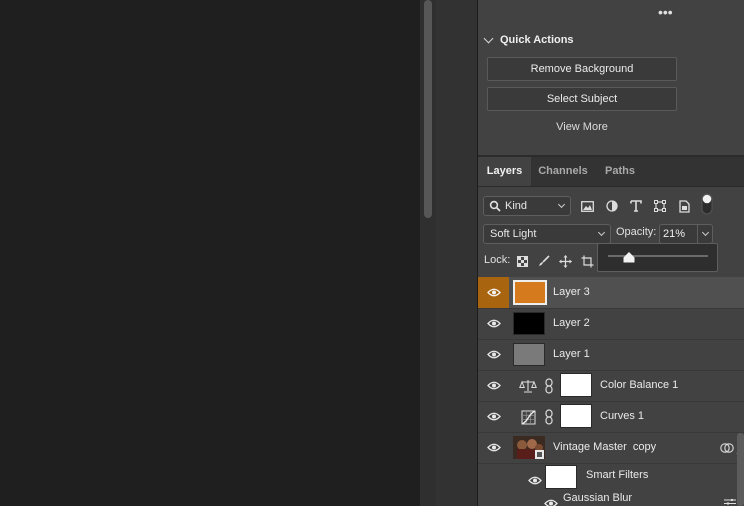 The height and width of the screenshot is (506, 744). Describe the element at coordinates (611, 355) in the screenshot. I see `layer-row-layer-1: Layer 1` at that location.